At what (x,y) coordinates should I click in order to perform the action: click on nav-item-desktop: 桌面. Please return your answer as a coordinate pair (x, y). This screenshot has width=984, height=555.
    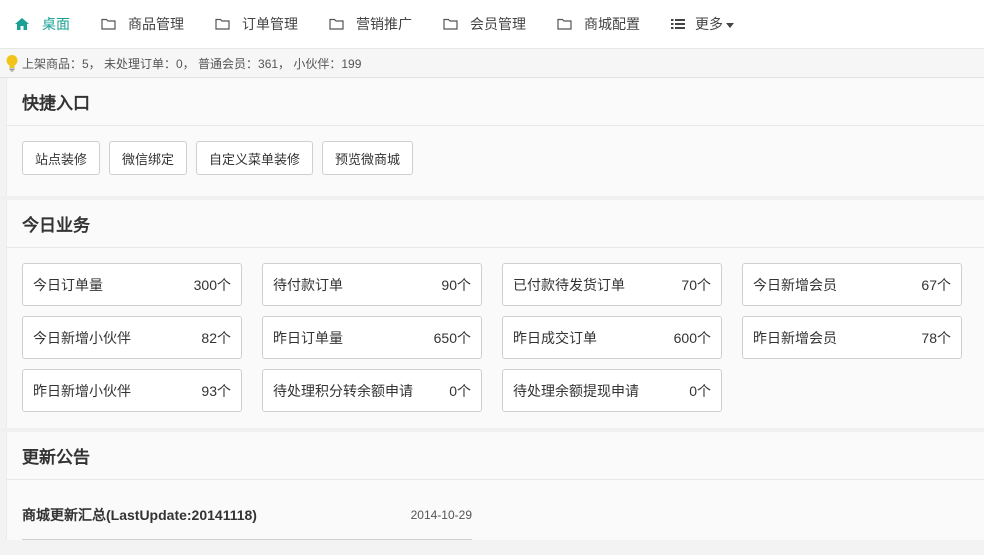
    Looking at the image, I should click on (42, 24).